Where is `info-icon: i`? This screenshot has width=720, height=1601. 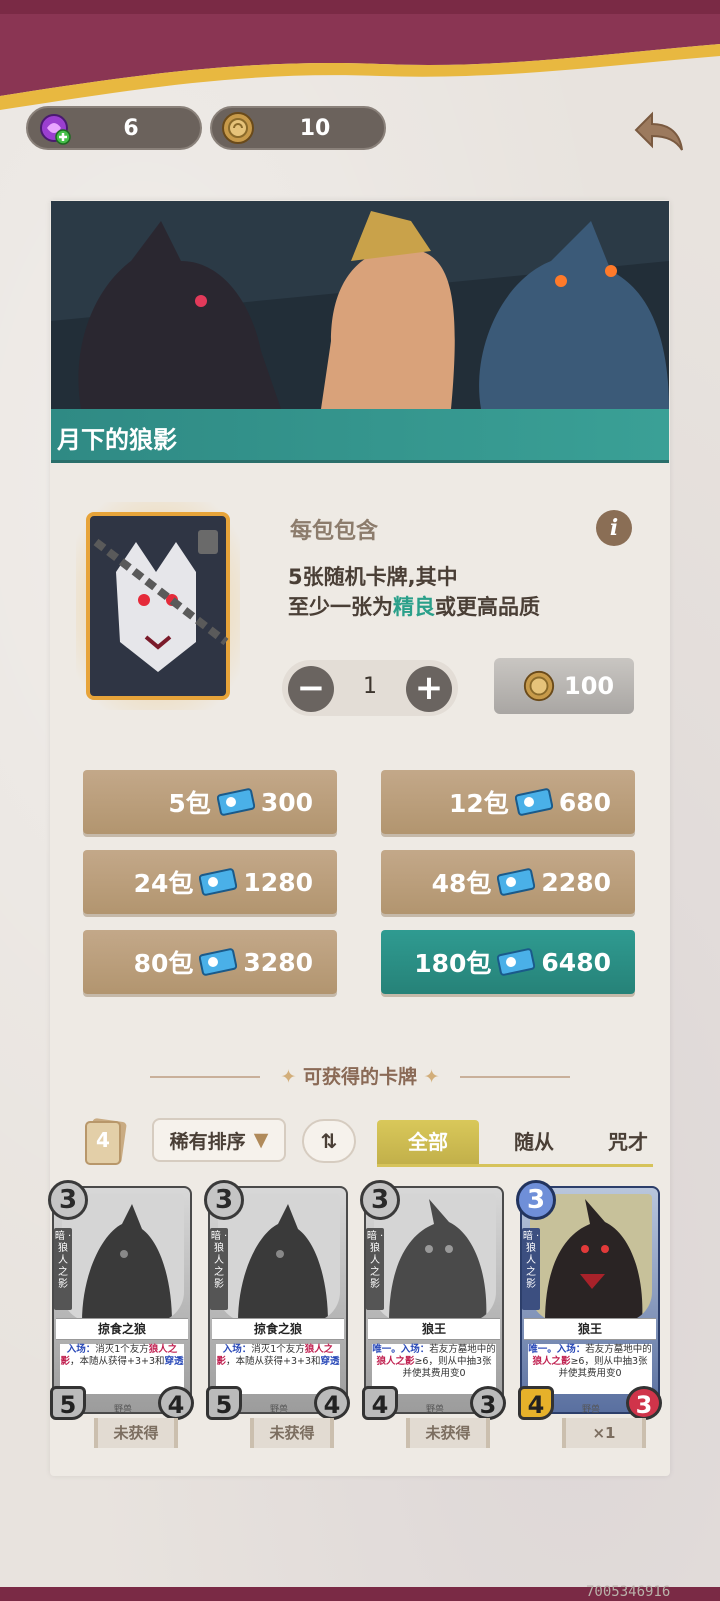
info-icon: i is located at coordinates (614, 528).